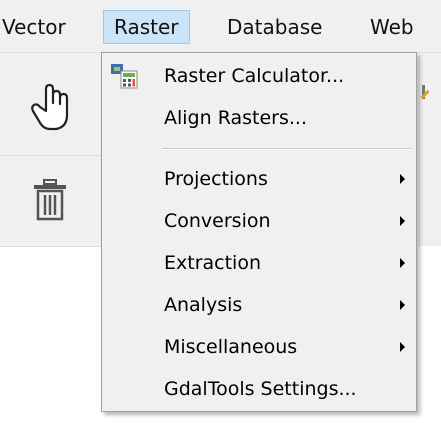 This screenshot has width=441, height=423. I want to click on menu-item-label: Extraction, so click(212, 263).